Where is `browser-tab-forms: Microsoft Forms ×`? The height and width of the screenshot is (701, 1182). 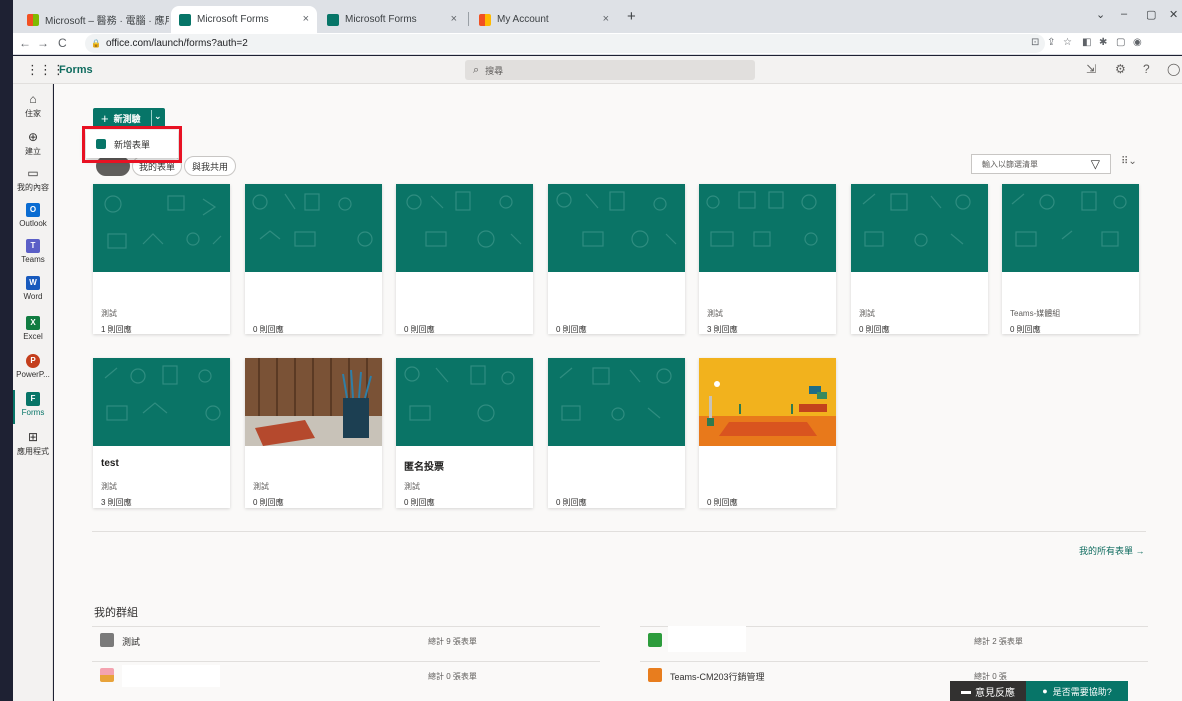
browser-tab-forms: Microsoft Forms × is located at coordinates (392, 19).